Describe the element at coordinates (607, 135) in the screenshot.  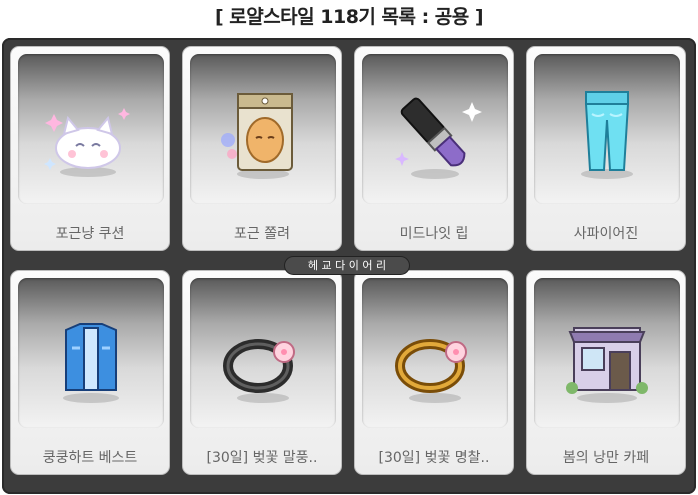
I see `jeans-icon` at that location.